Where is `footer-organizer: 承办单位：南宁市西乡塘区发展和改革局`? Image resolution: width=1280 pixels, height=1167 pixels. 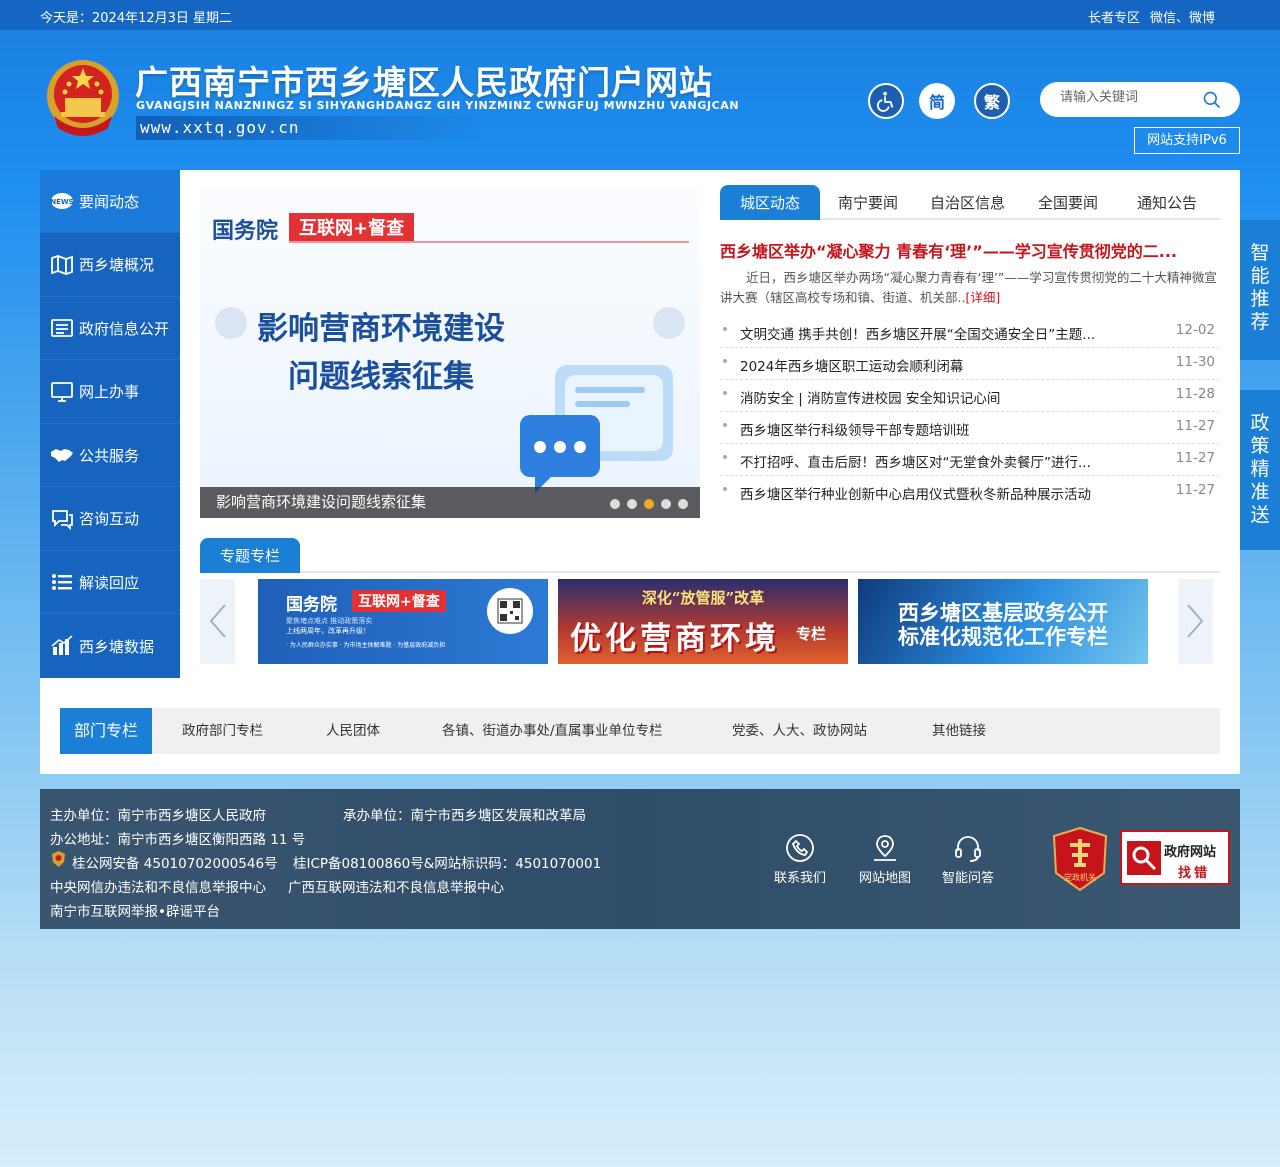
footer-organizer: 承办单位：南宁市西乡塘区发展和改革局 is located at coordinates (464, 816).